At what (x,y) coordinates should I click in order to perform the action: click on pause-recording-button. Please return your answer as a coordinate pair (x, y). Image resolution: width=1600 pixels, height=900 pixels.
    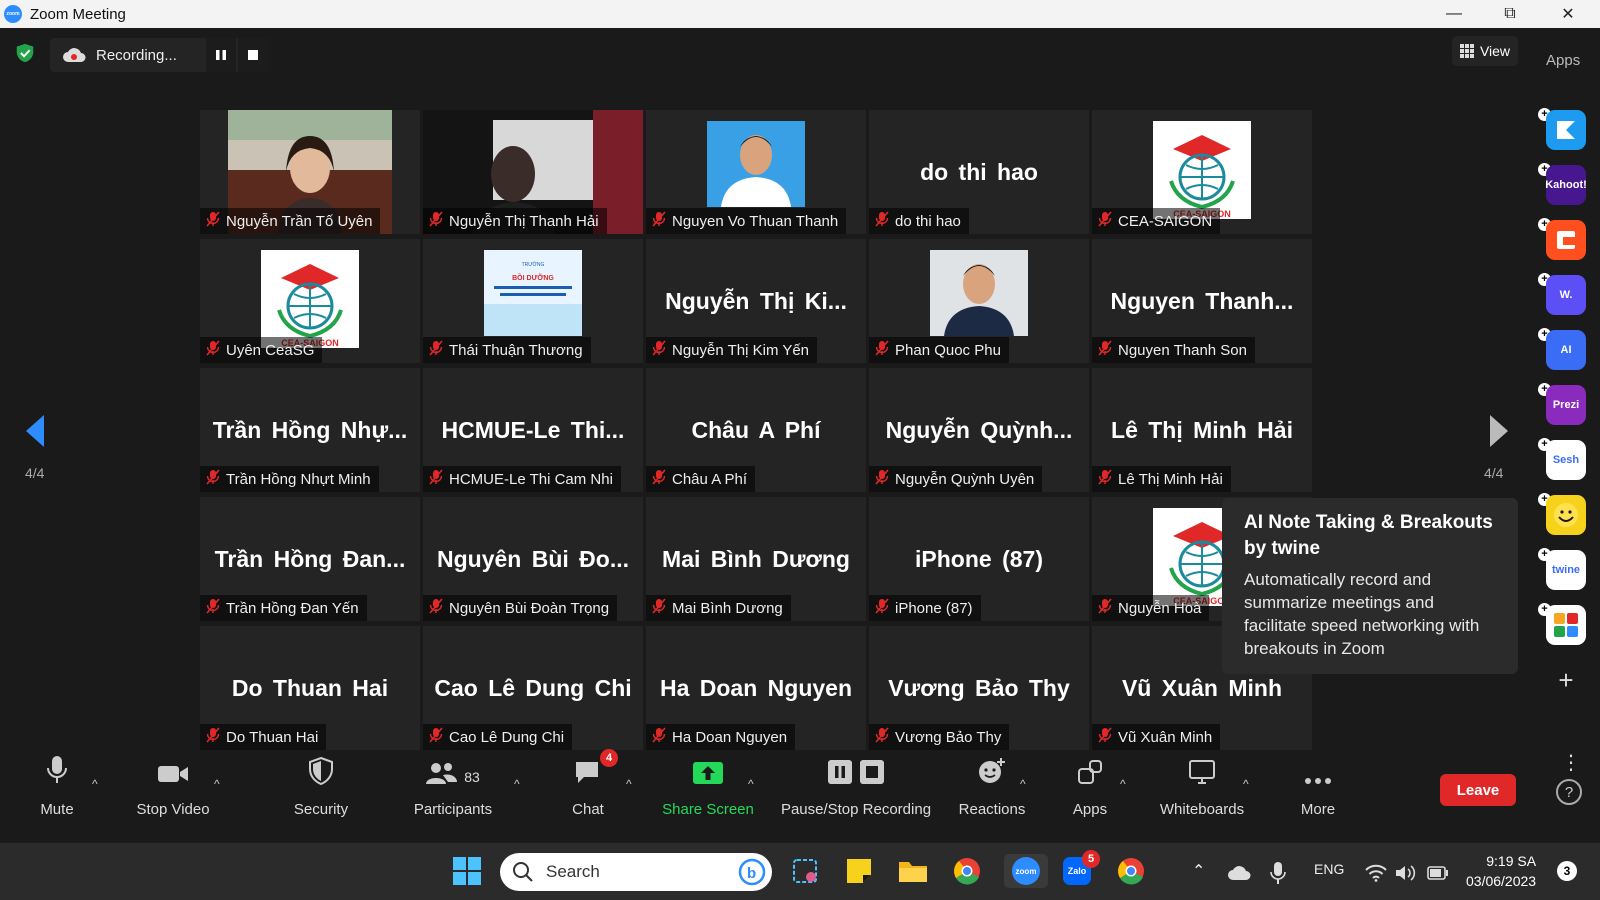
    Looking at the image, I should click on (221, 55).